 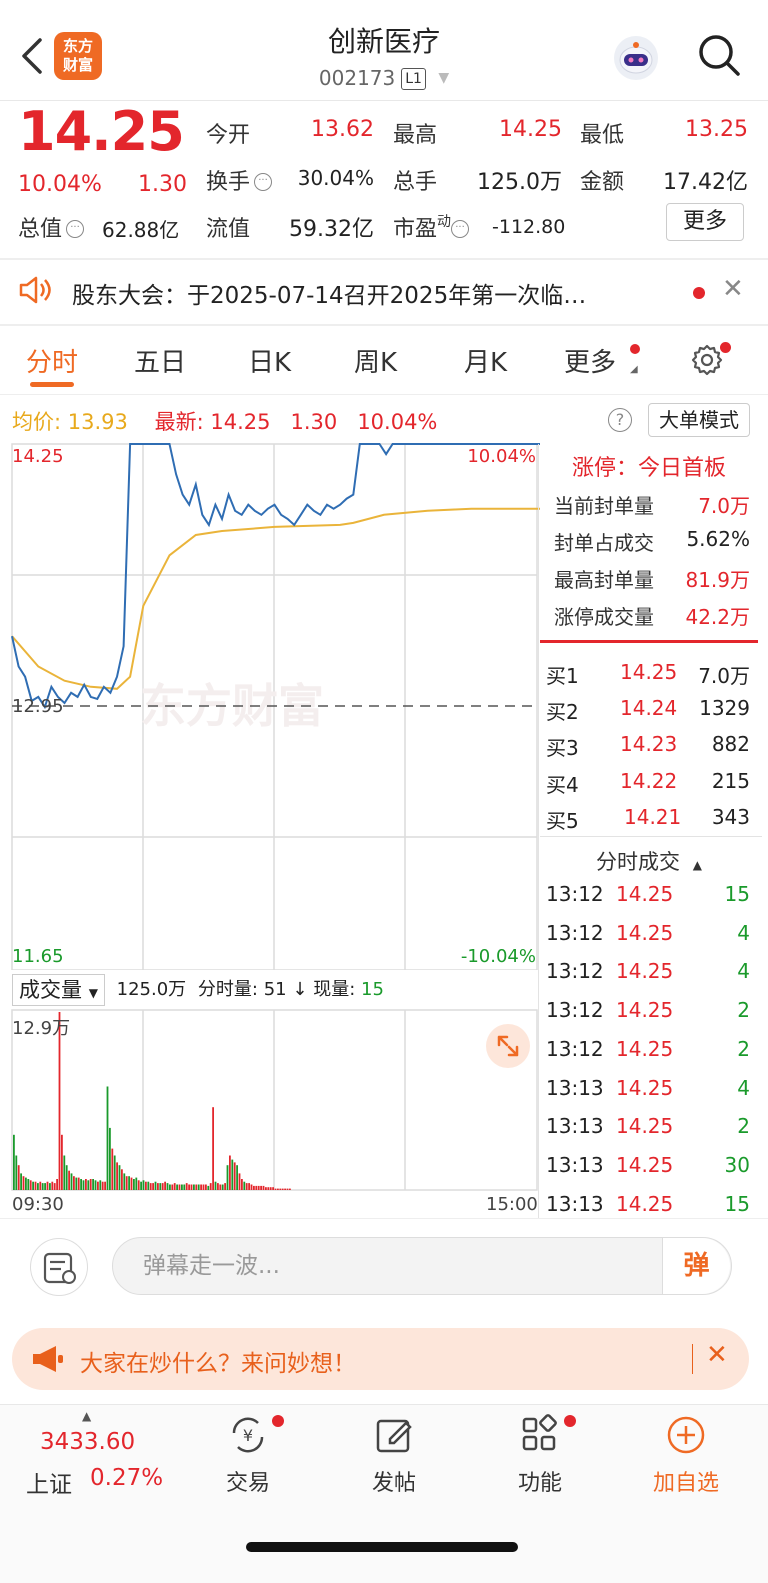 What do you see at coordinates (160, 360) in the screenshot?
I see `tab-five-day: 五日` at bounding box center [160, 360].